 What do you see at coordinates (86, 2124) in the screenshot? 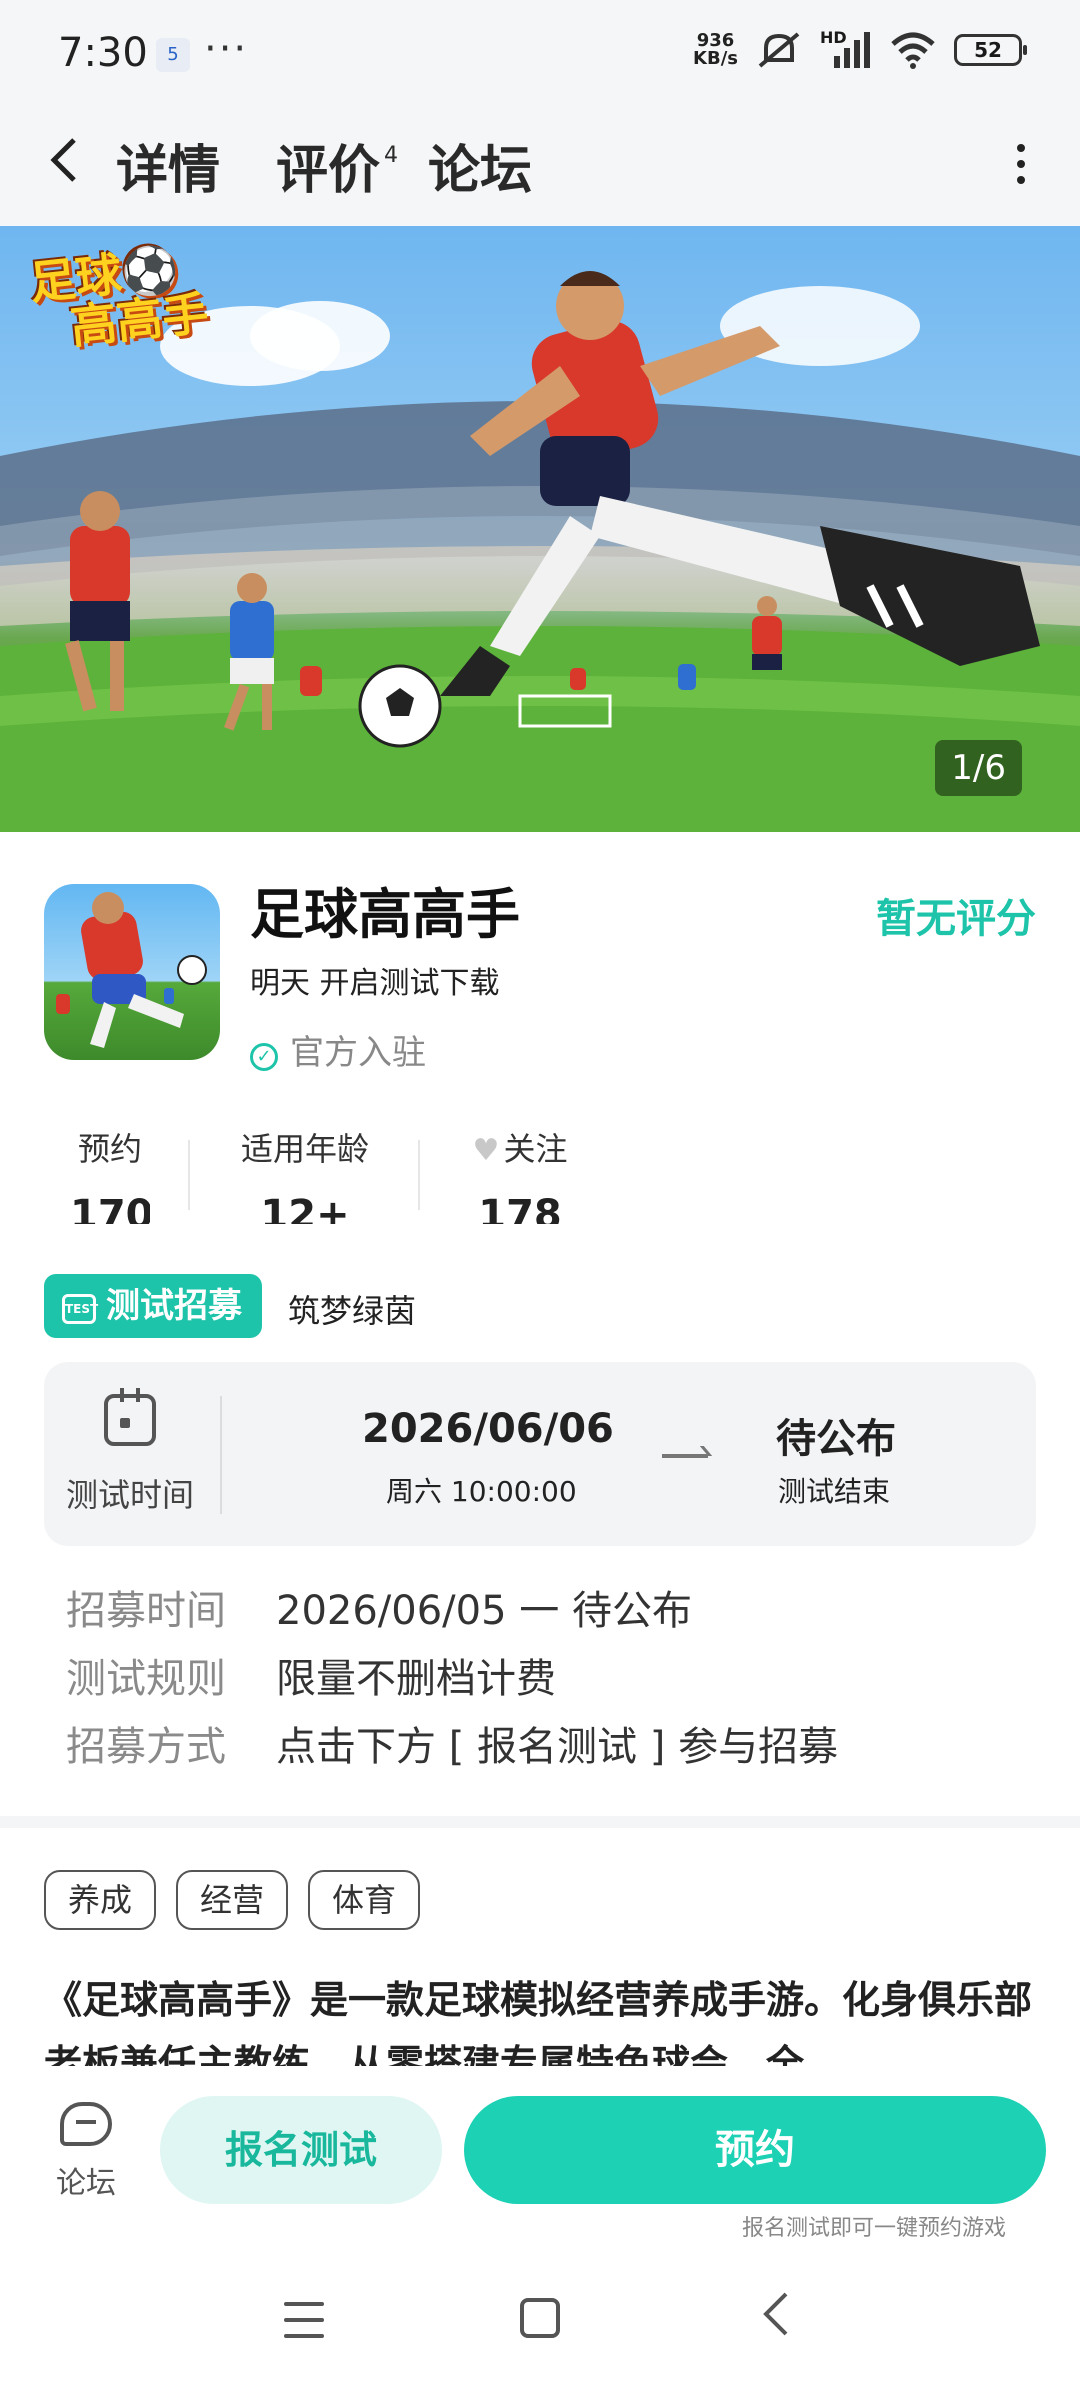
I see `chat-bubble-icon` at bounding box center [86, 2124].